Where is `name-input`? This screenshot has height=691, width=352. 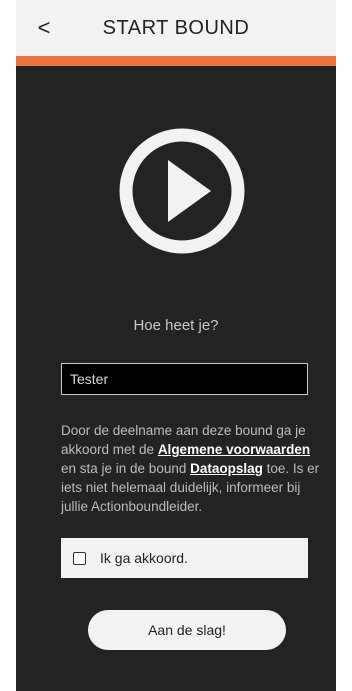 name-input is located at coordinates (184, 379).